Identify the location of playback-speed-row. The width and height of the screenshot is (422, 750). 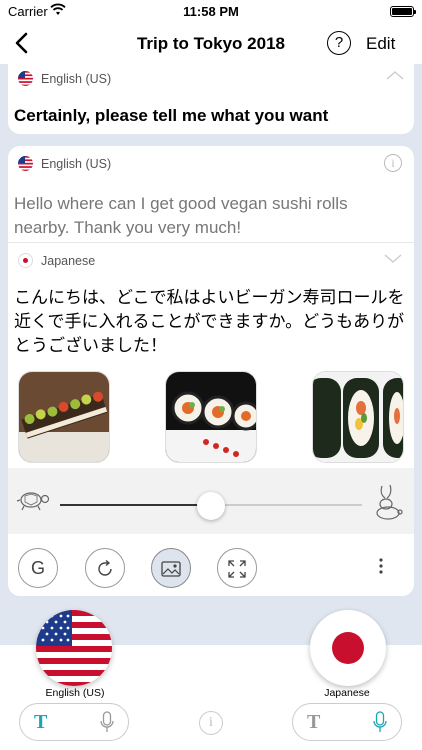
(211, 501).